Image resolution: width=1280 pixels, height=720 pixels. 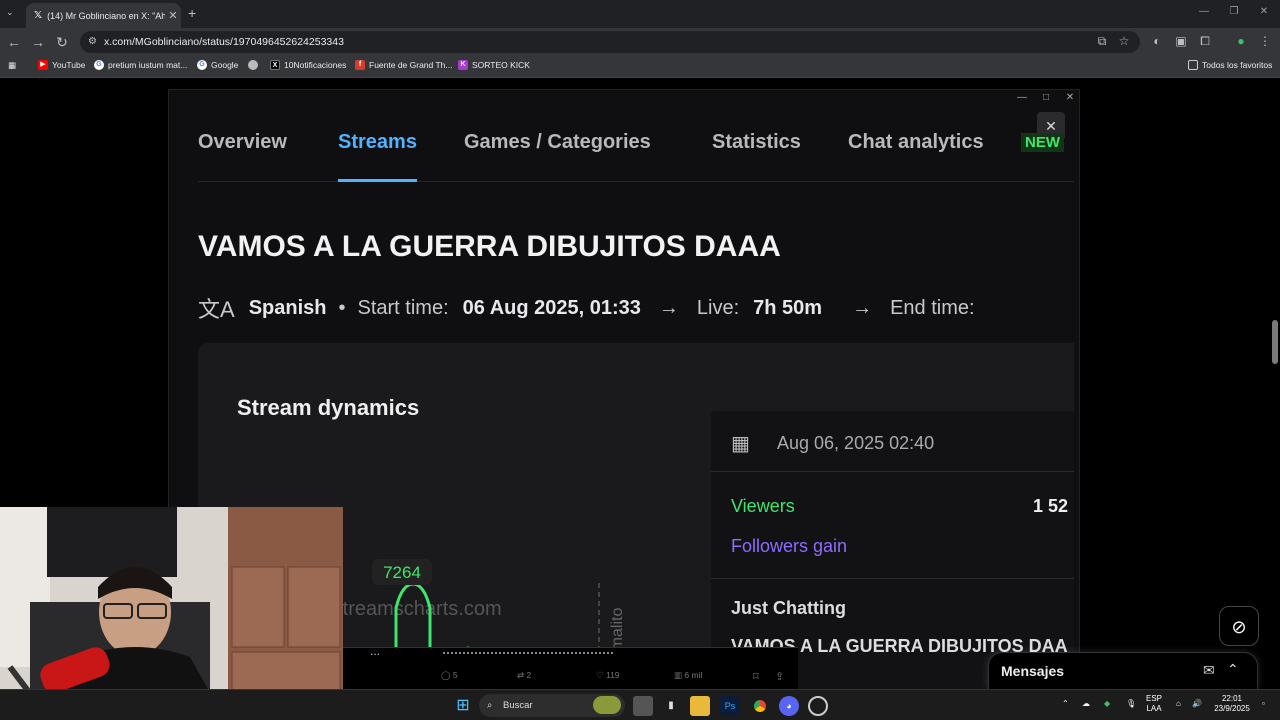 What do you see at coordinates (608, 675) in the screenshot?
I see `like-button: ♡ 119` at bounding box center [608, 675].